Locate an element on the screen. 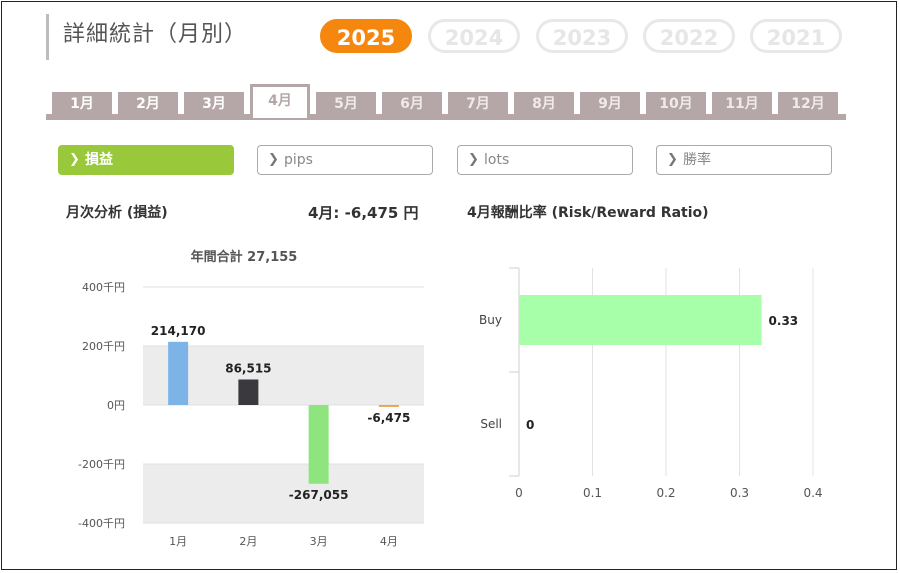  y-tick-label: 0円 is located at coordinates (116, 405).